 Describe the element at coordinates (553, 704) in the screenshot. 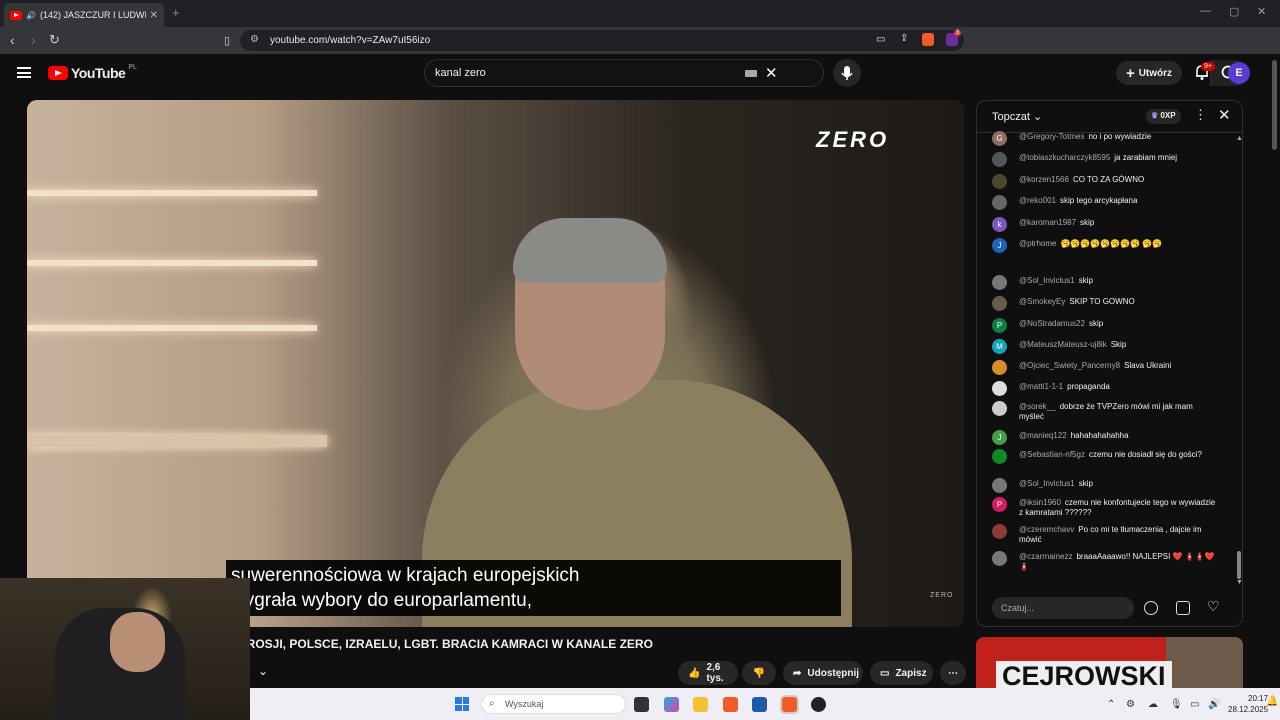

I see `taskbar-search: ⌕ Wyszukaj` at that location.